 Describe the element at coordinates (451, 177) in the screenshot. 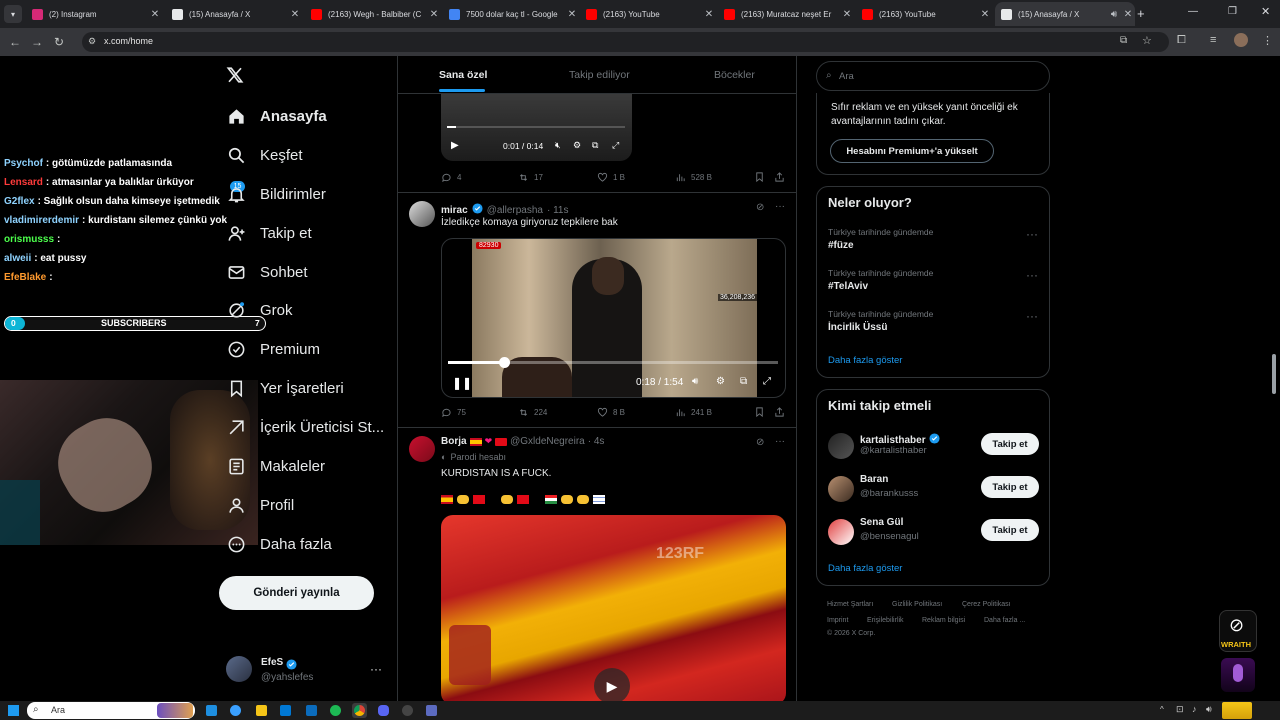

I see `reply-action: 4` at that location.